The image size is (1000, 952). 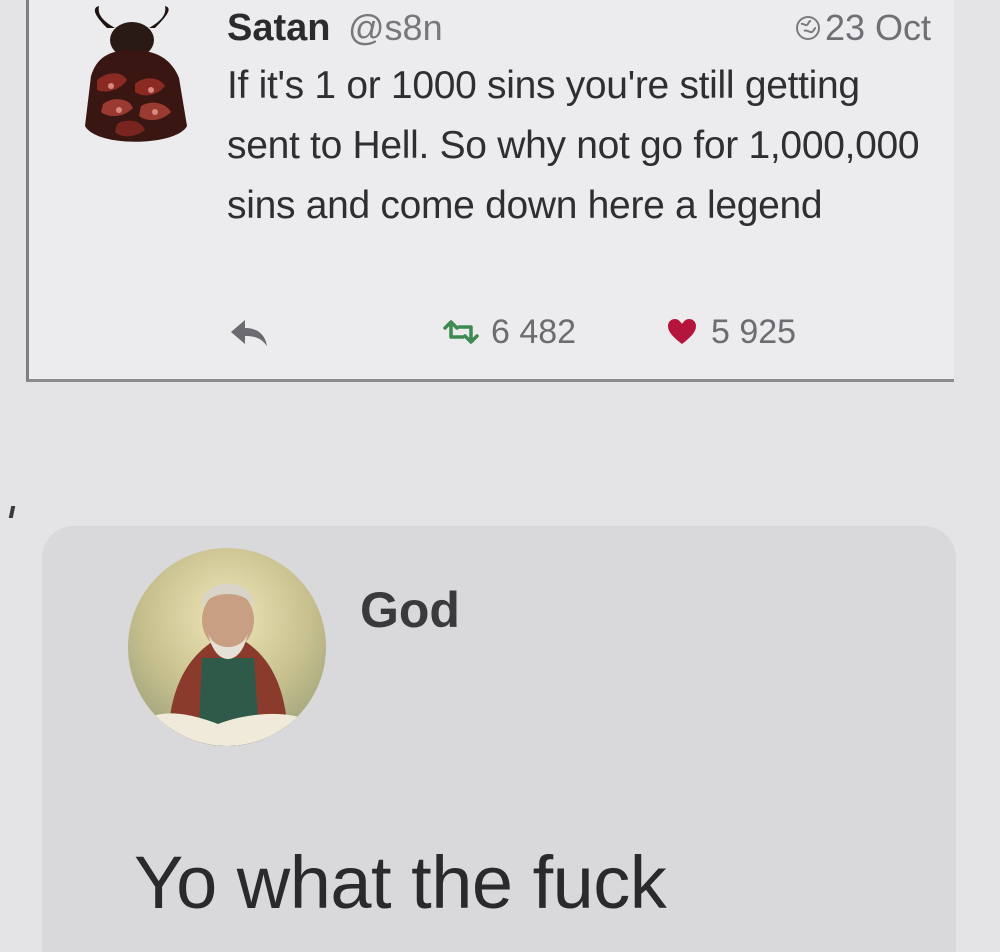 I want to click on retweet-button: 6 482, so click(x=508, y=332).